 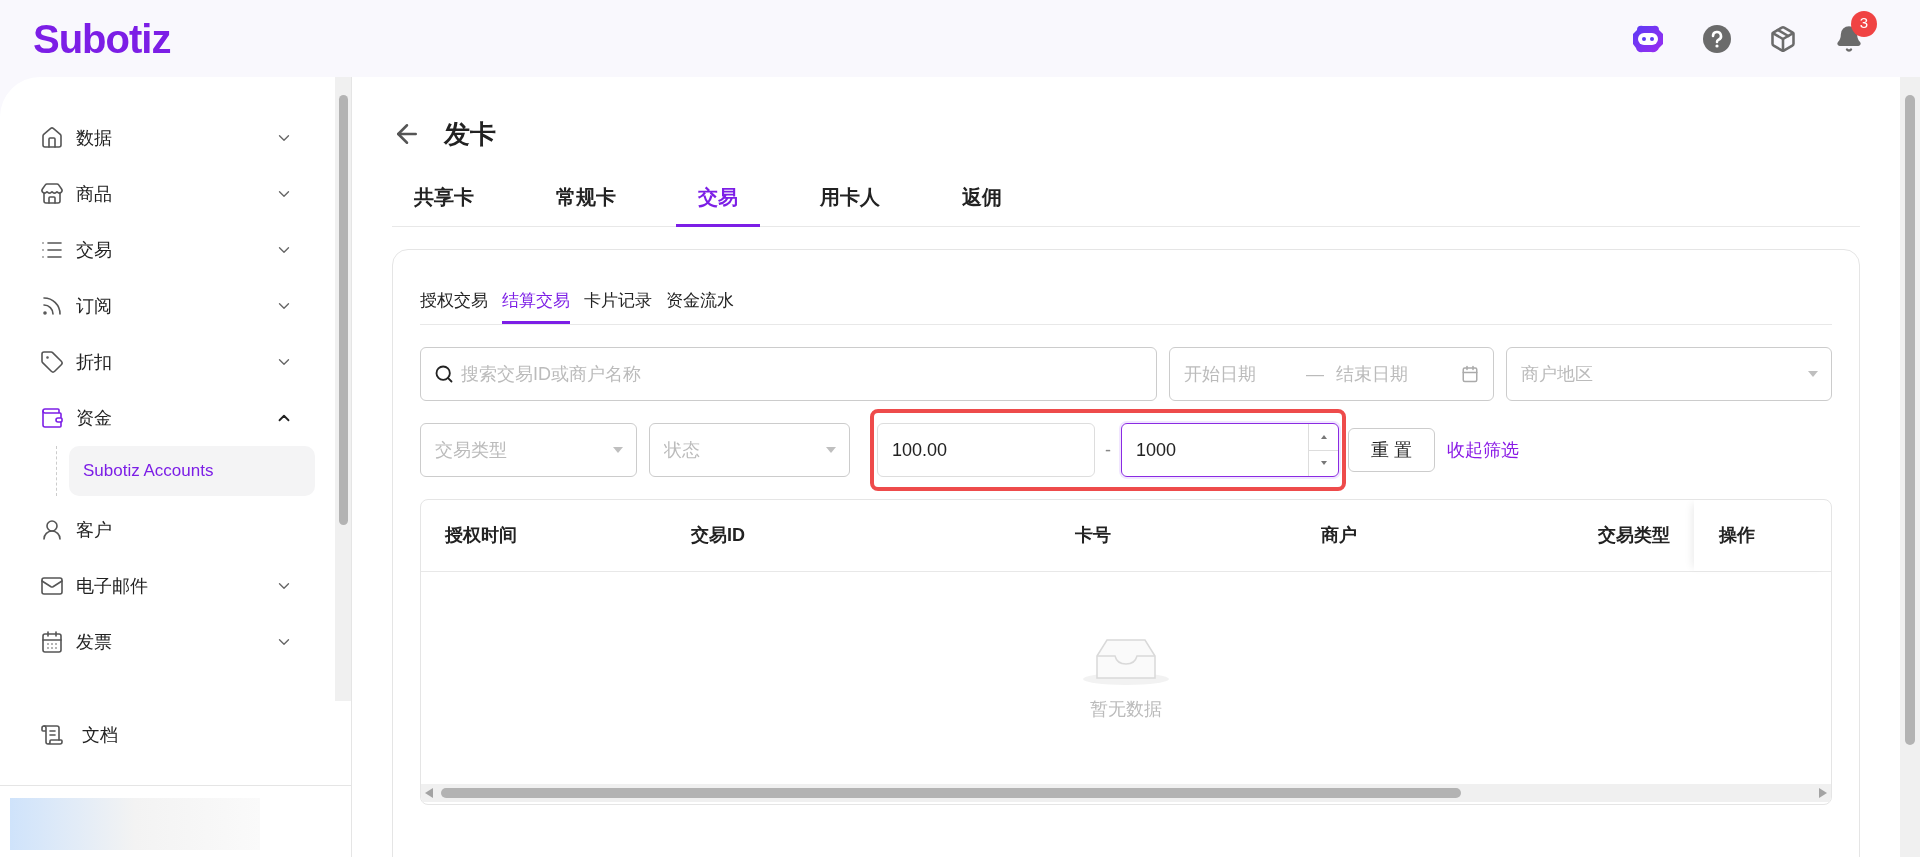 What do you see at coordinates (52, 362) in the screenshot?
I see `tag-icon` at bounding box center [52, 362].